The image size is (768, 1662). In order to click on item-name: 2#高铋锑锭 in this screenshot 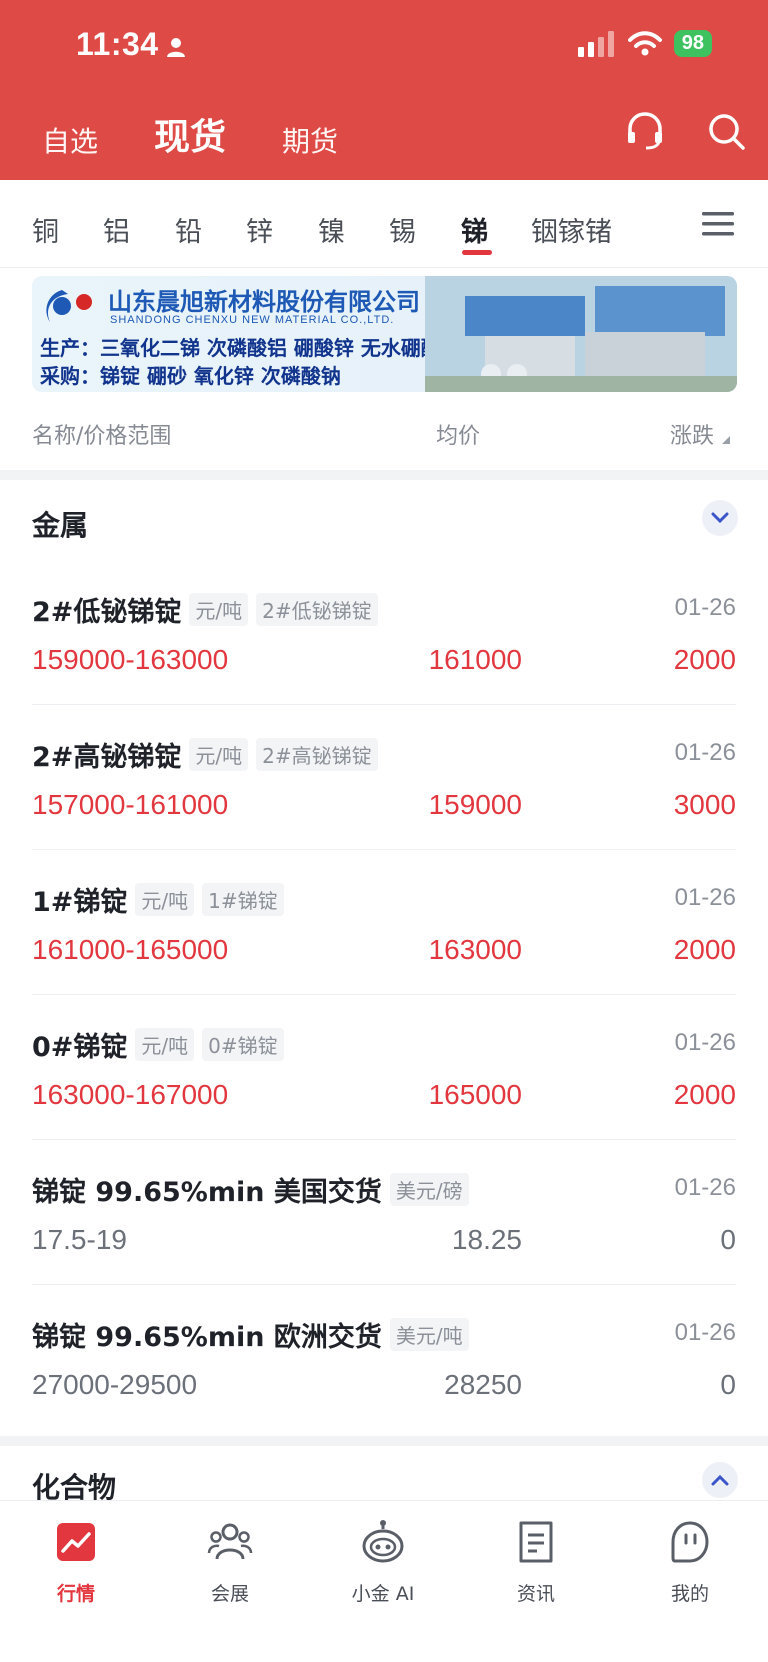, I will do `click(107, 757)`.